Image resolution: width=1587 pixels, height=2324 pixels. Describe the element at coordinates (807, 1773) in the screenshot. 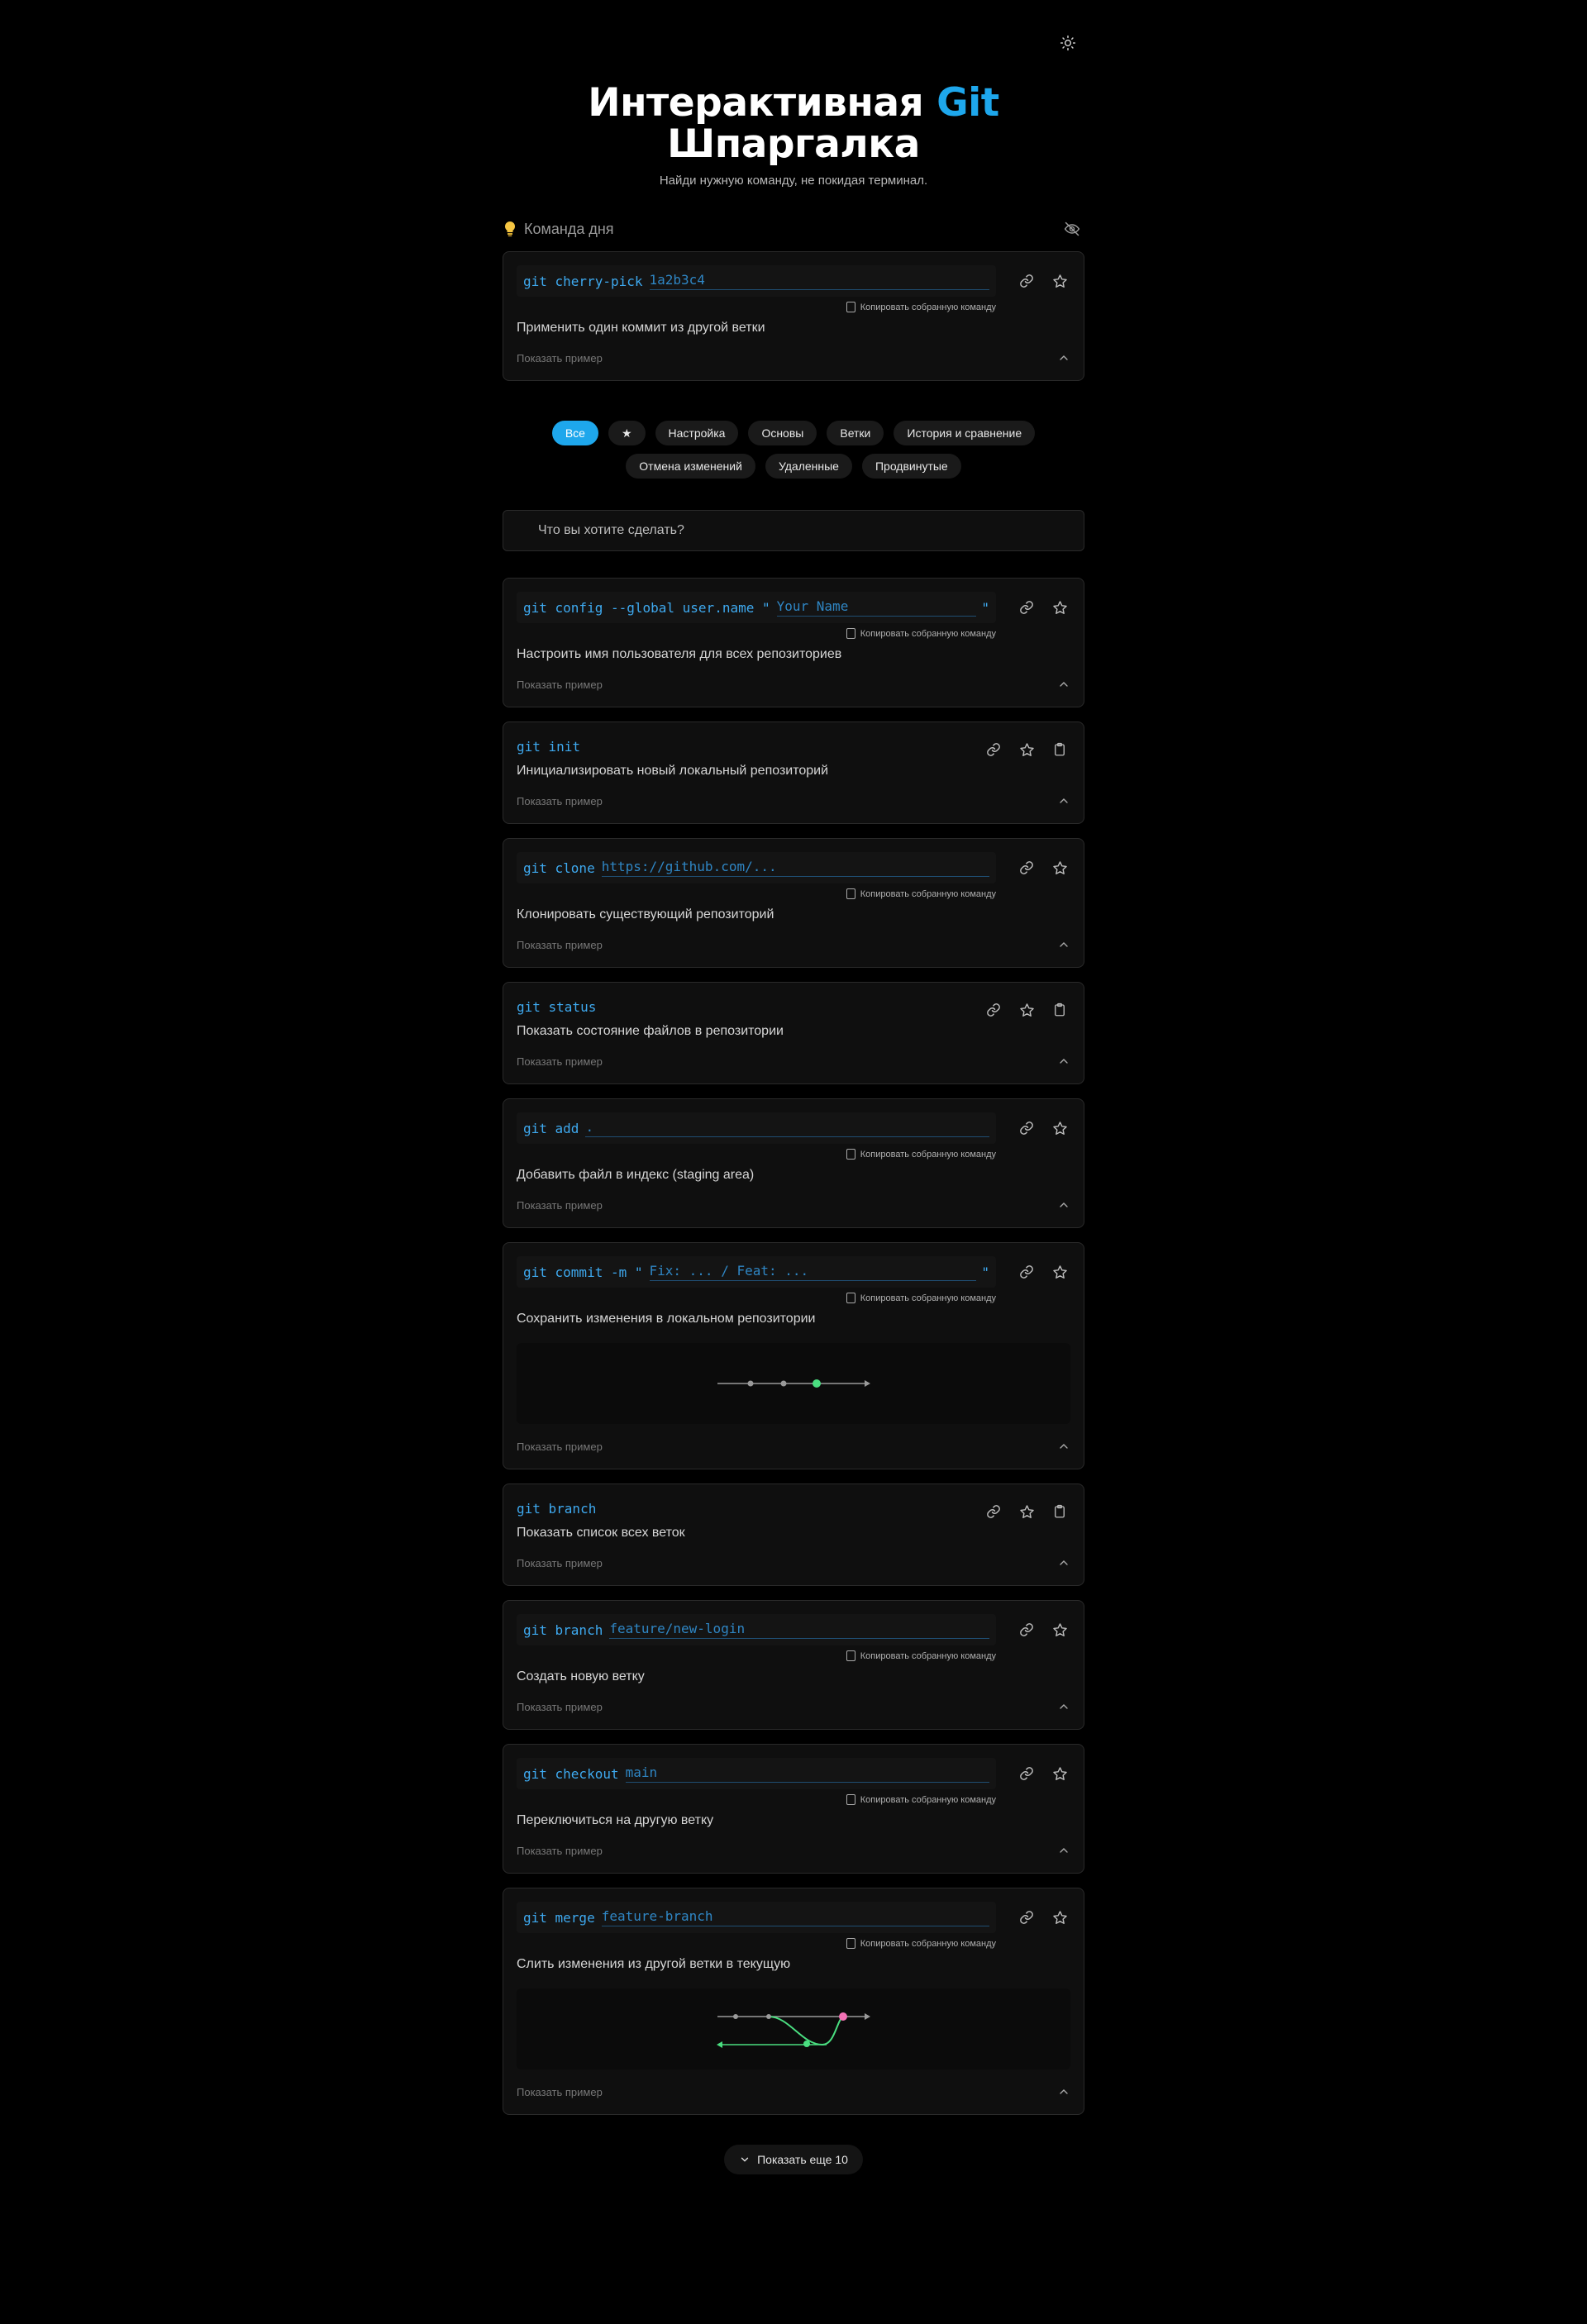

I see `param-input: main` at that location.